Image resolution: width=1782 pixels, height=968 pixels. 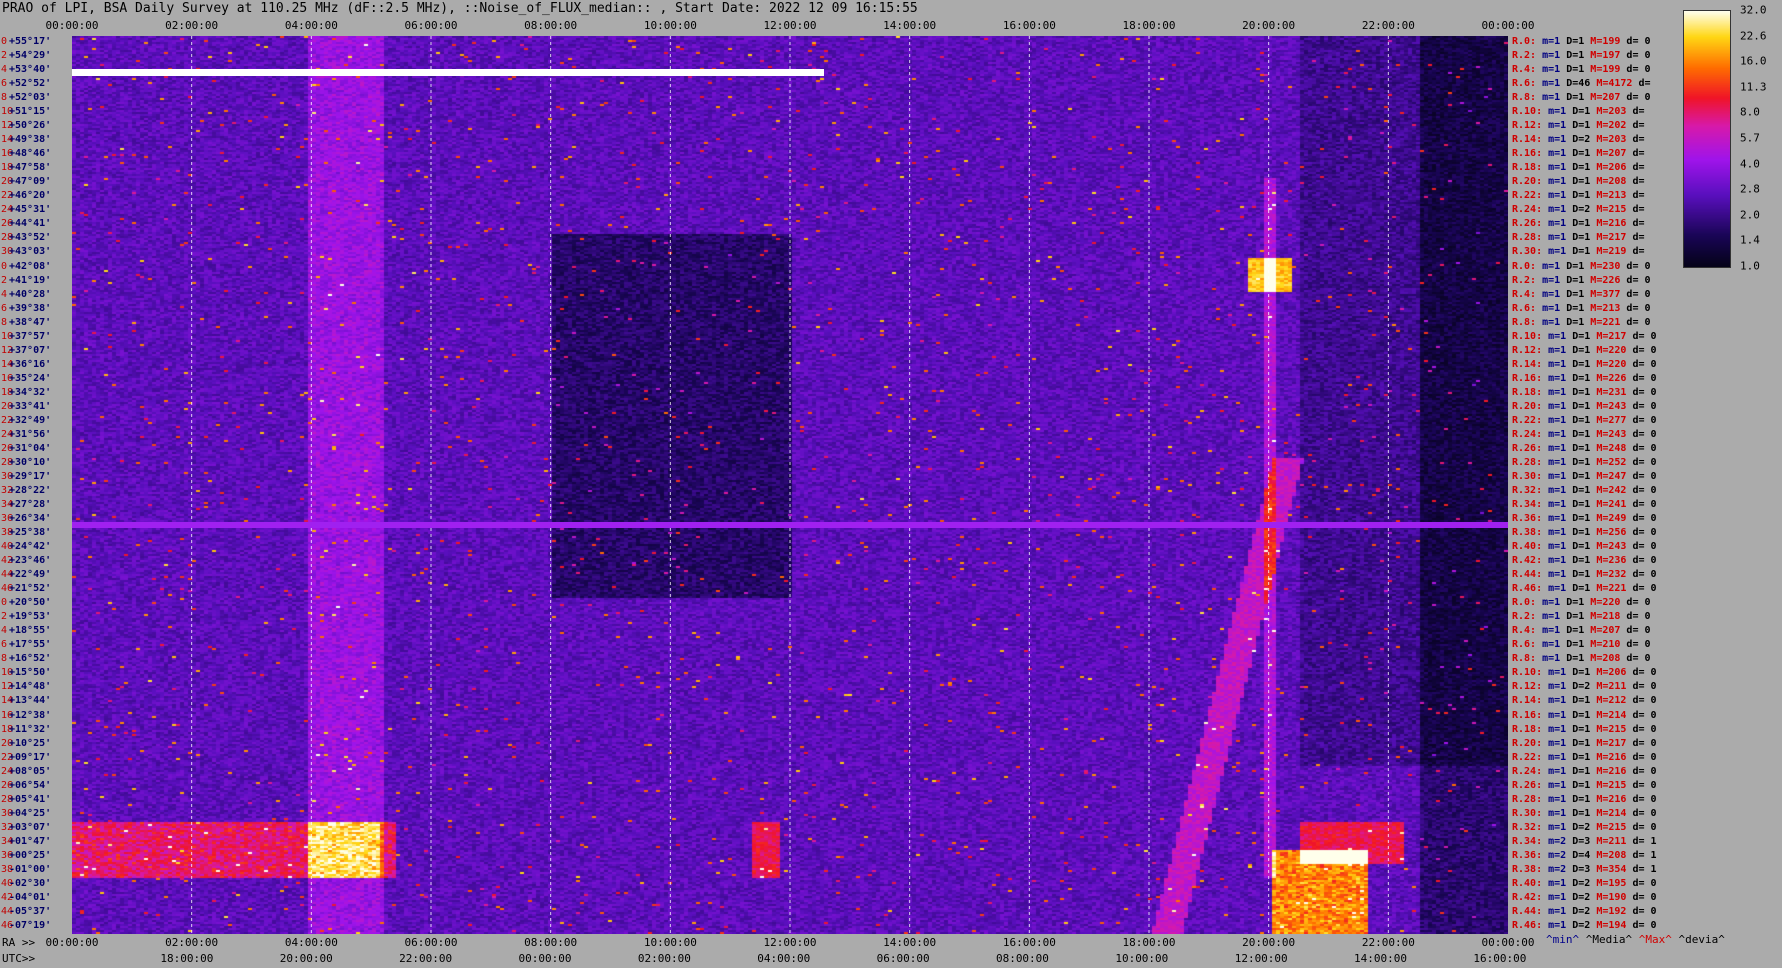 What do you see at coordinates (1753, 36) in the screenshot?
I see `colorbar-tick-label: 22.6` at bounding box center [1753, 36].